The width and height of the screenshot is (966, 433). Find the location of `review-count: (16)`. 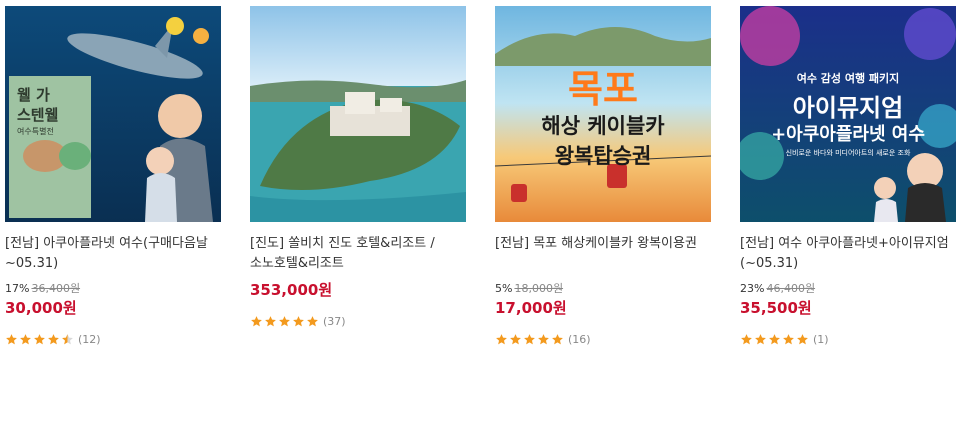

review-count: (16) is located at coordinates (579, 339).